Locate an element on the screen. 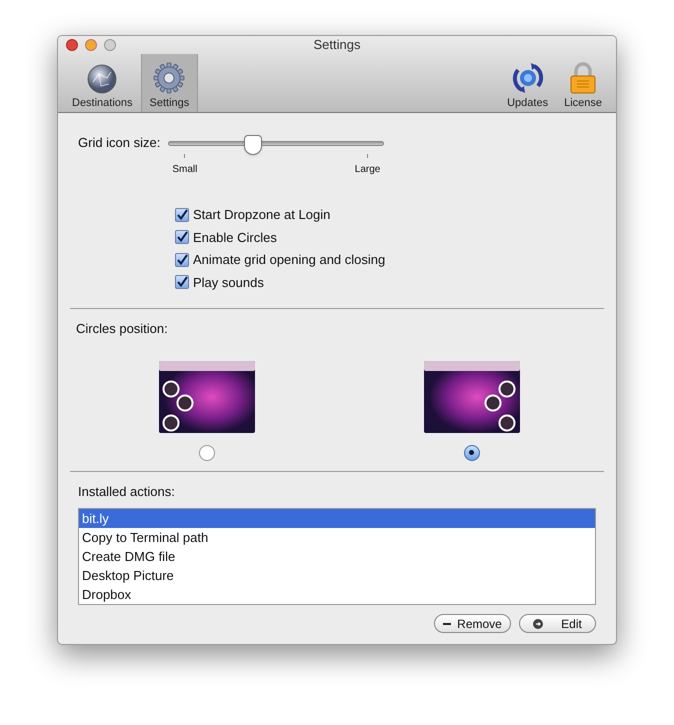 This screenshot has width=674, height=725. sync-icon is located at coordinates (527, 78).